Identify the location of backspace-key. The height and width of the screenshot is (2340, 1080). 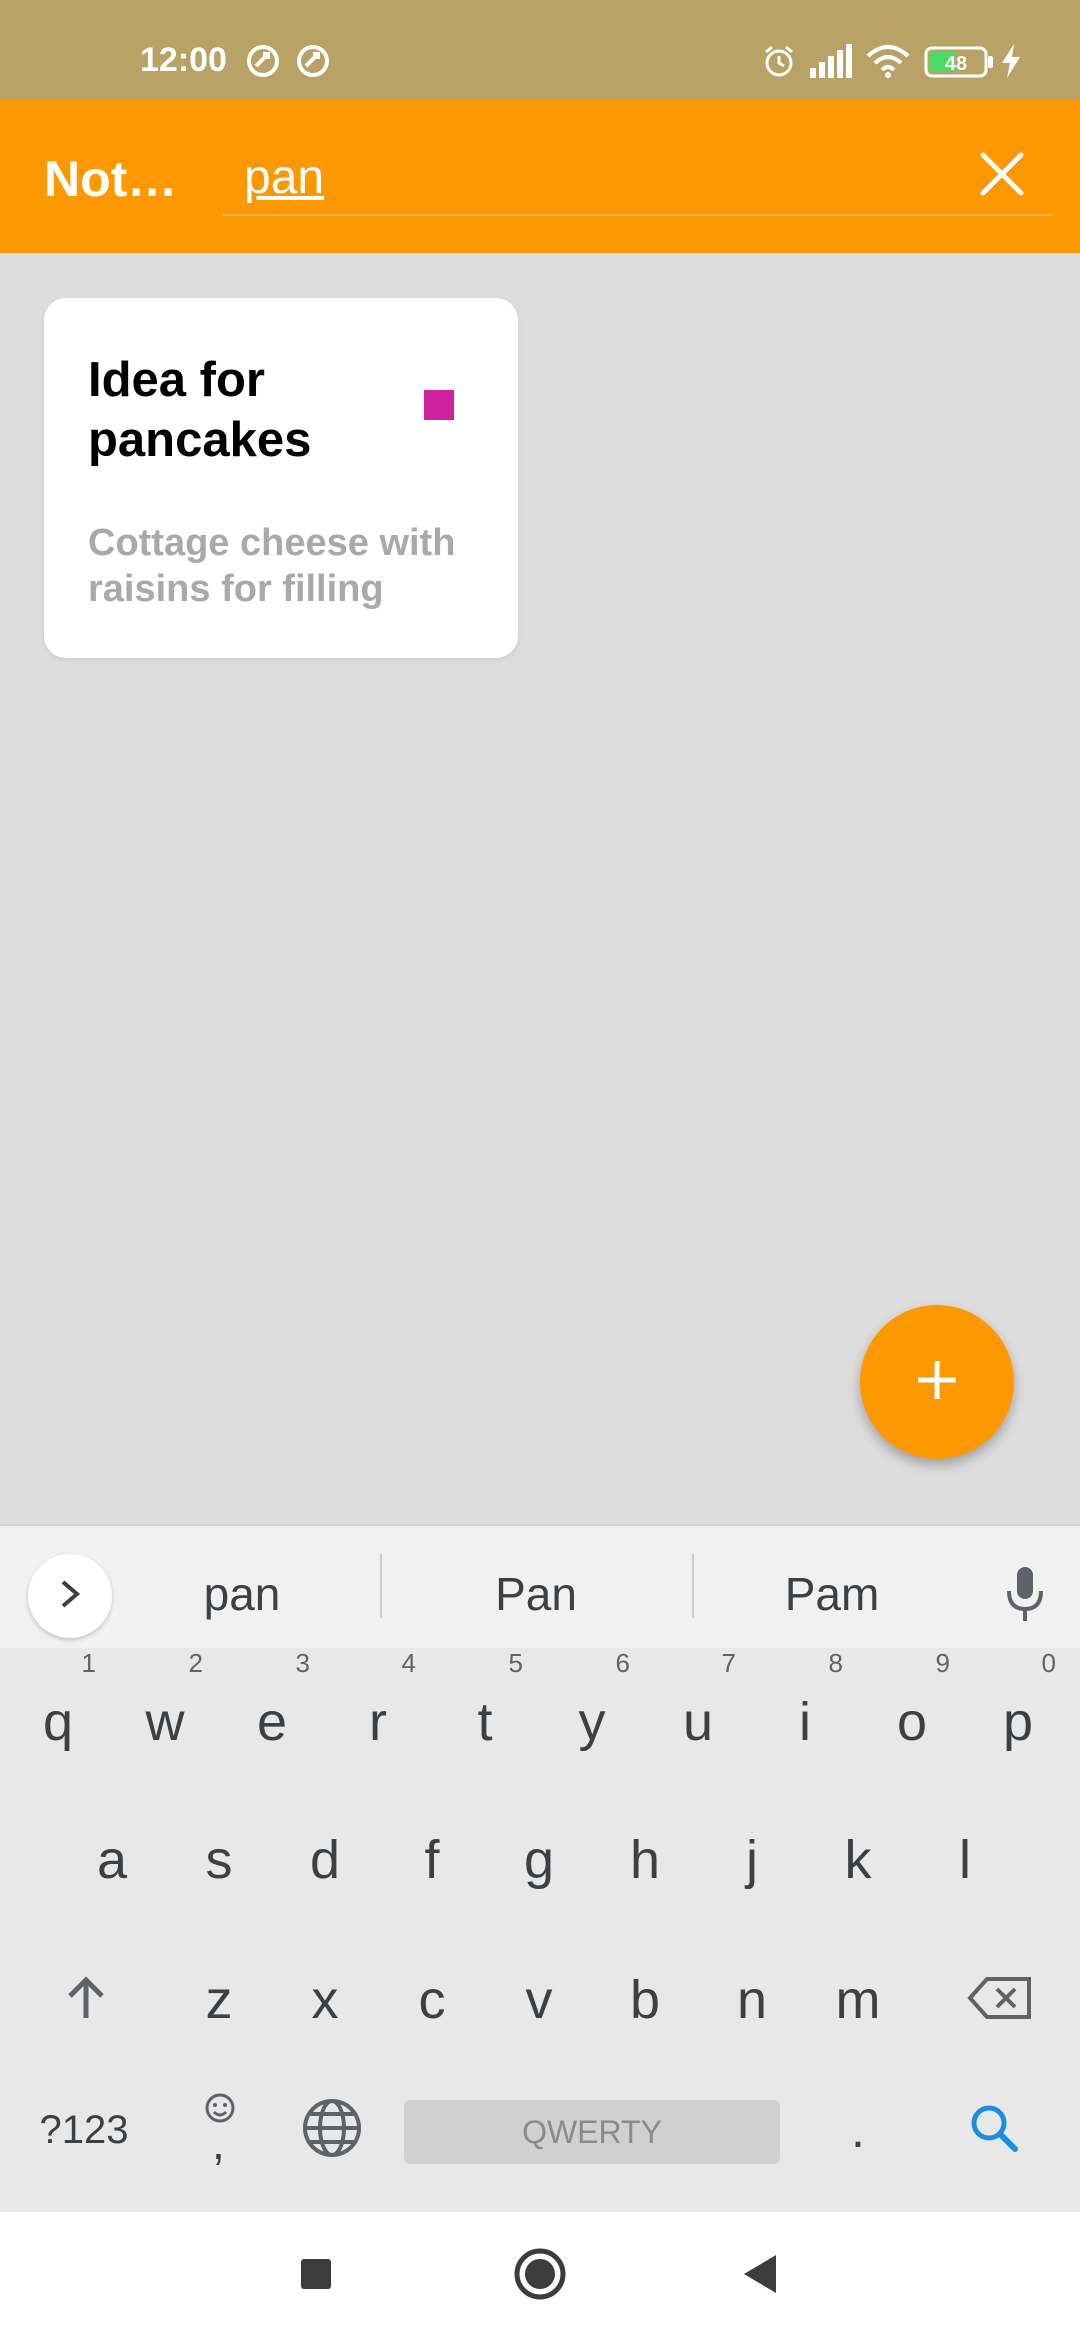
(1000, 2000).